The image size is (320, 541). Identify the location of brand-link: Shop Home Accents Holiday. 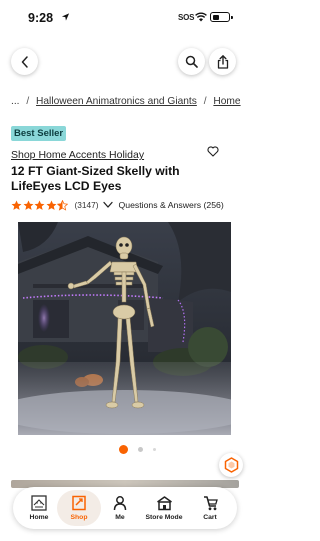
(77, 155).